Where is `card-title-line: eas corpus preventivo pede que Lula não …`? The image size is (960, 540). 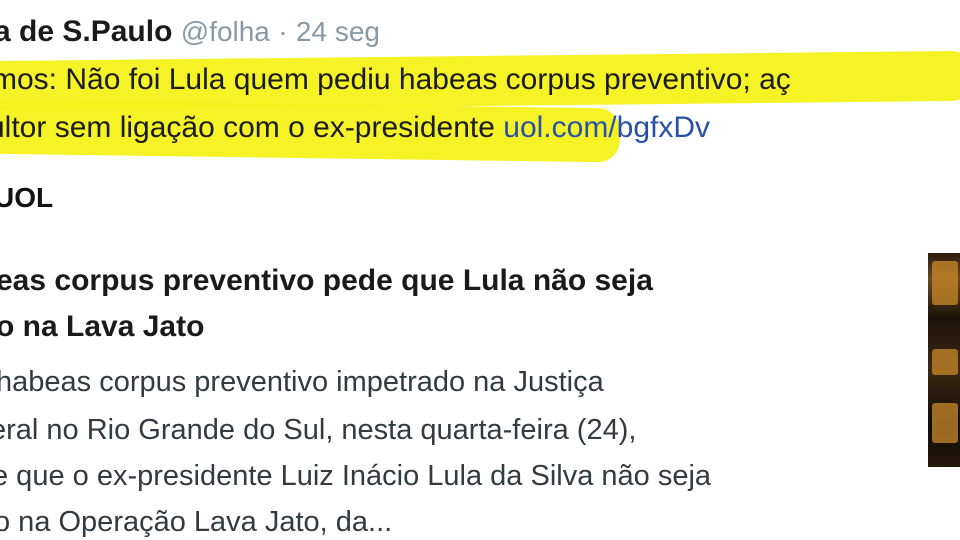 card-title-line: eas corpus preventivo pede que Lula não … is located at coordinates (326, 281).